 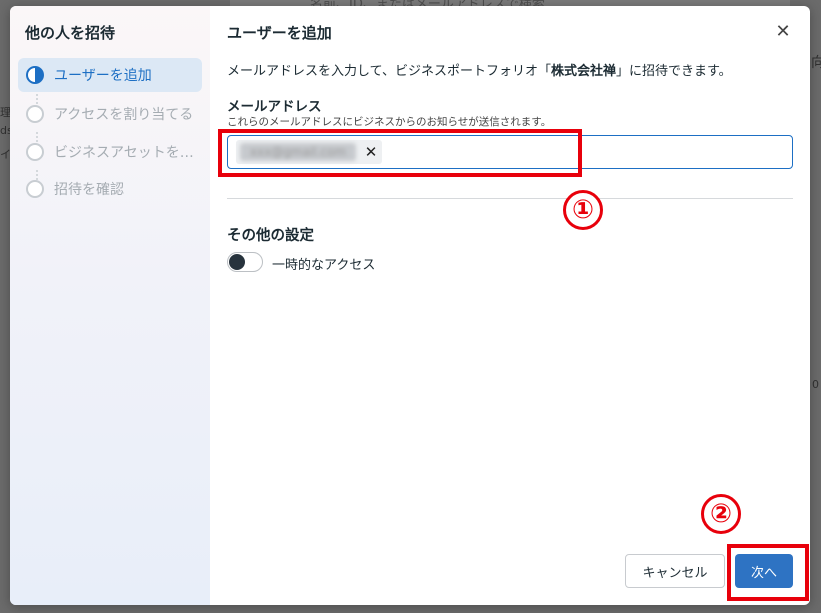 What do you see at coordinates (324, 265) in the screenshot?
I see `temporary-access-label: 一時的なアクセス` at bounding box center [324, 265].